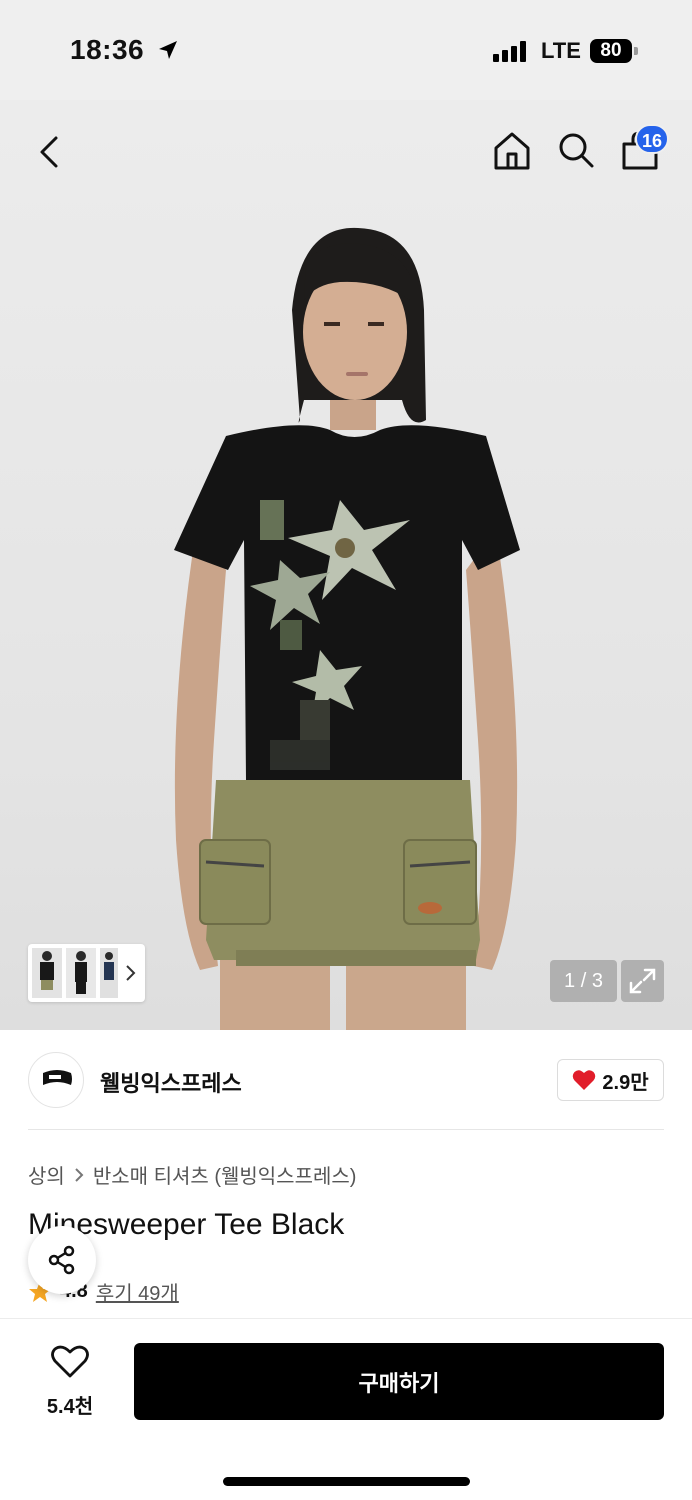  Describe the element at coordinates (225, 1174) in the screenshot. I see `breadcrumb-subcategory: 반소매 티셔츠 (웰빙익스프레스)` at that location.